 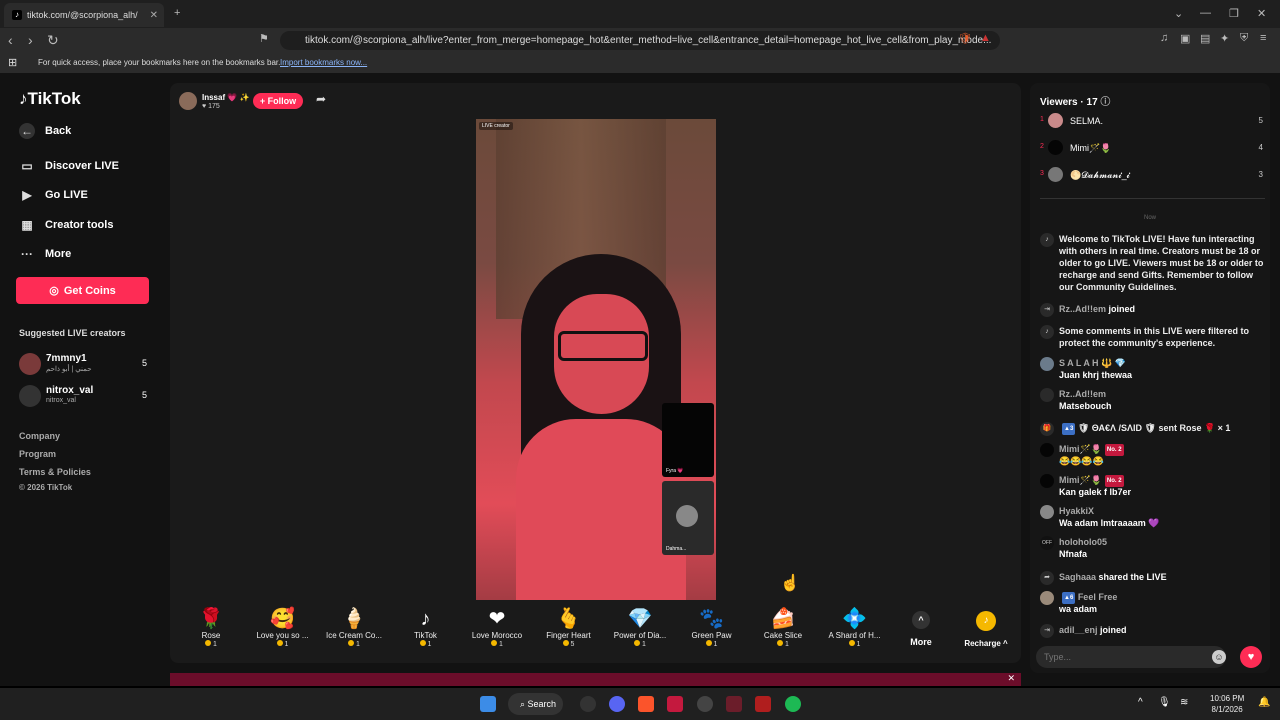 I want to click on nav-go-live: ▶ Go LIVE, so click(x=53, y=195).